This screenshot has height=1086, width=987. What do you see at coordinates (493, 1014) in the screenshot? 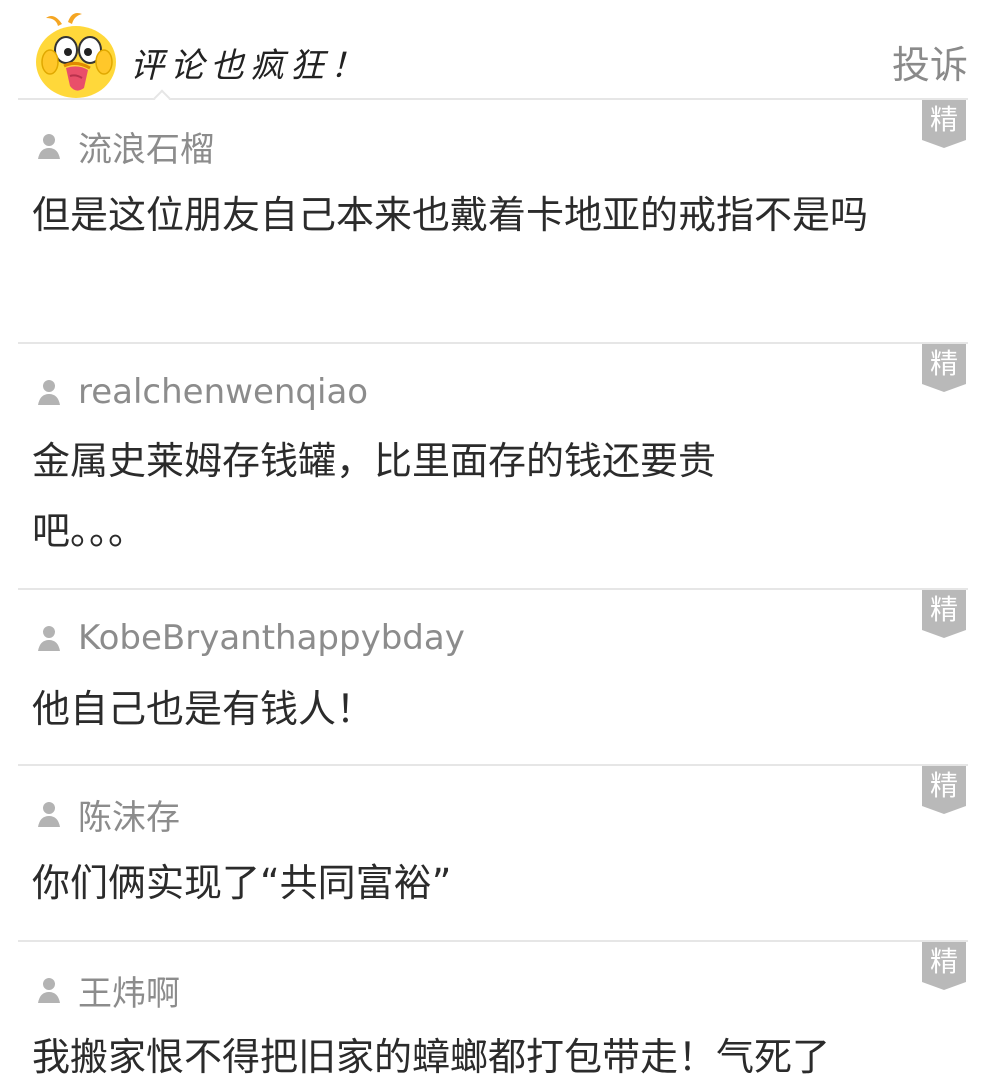
I see `comment-item: 精 王炜啊 我搬家恨不得把旧家的蟑螂都打包带走！气死了` at bounding box center [493, 1014].